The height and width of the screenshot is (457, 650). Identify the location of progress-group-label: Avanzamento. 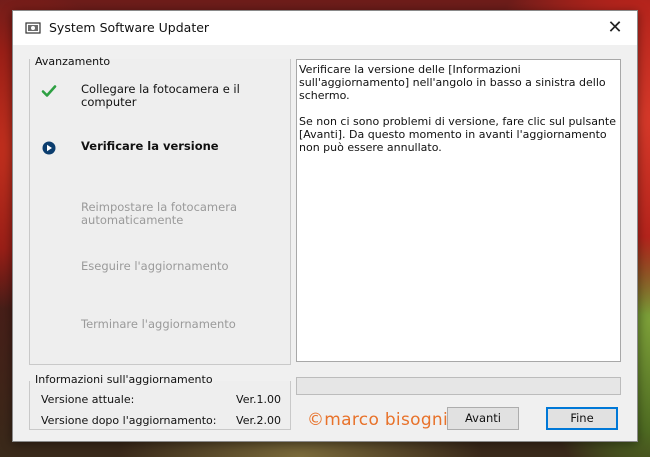
(73, 61).